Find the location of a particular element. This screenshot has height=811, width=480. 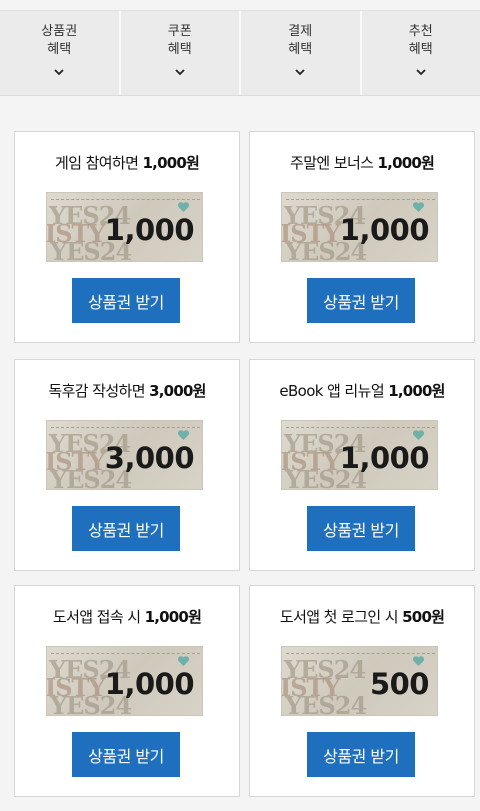

card-title: eBook 앱 리뉴얼 1,000원 is located at coordinates (362, 391).